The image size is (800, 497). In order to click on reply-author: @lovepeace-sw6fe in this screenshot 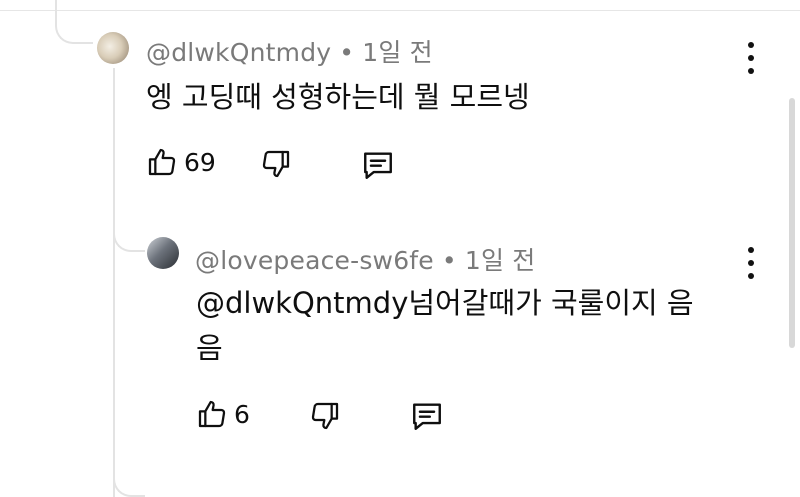, I will do `click(314, 260)`.